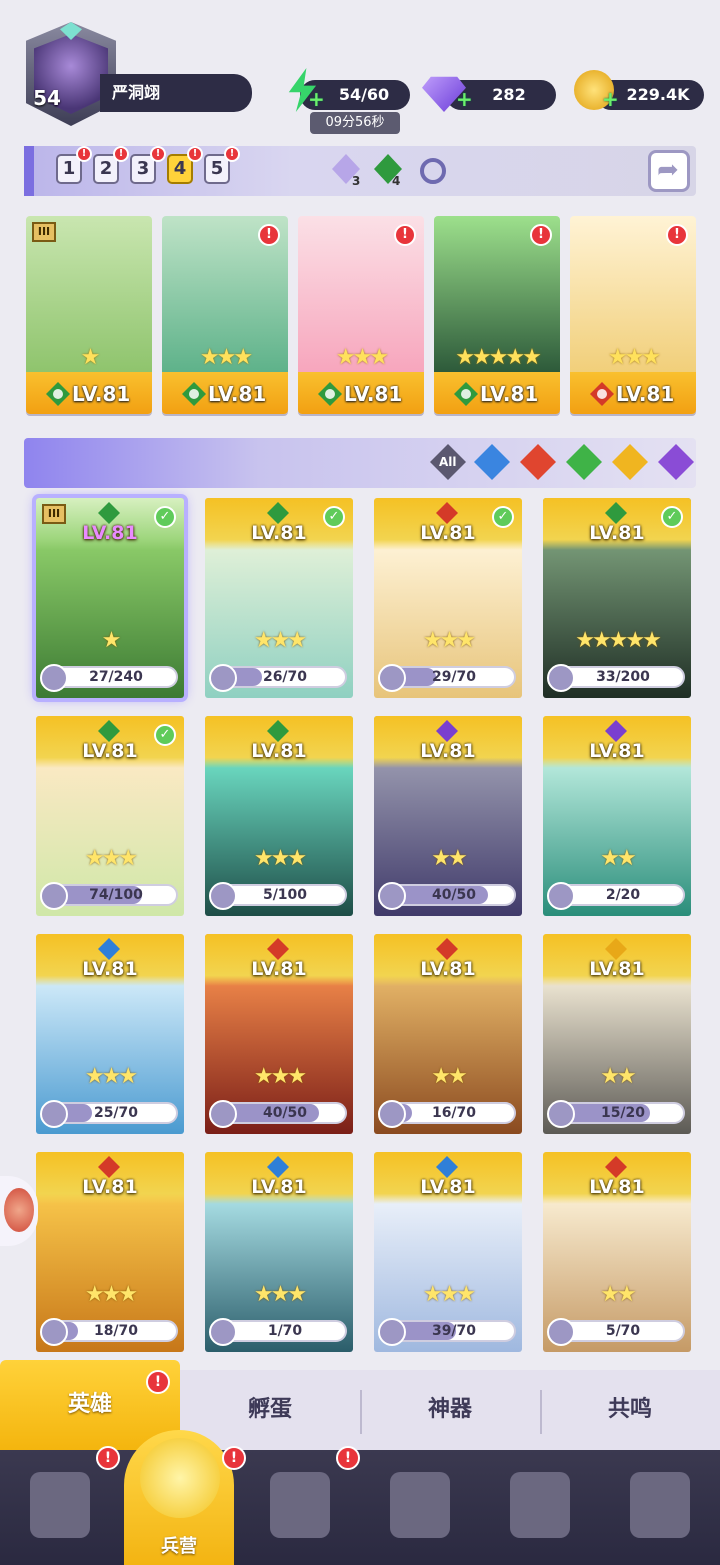  What do you see at coordinates (616, 678) in the screenshot?
I see `shard-progress: 33/200` at bounding box center [616, 678].